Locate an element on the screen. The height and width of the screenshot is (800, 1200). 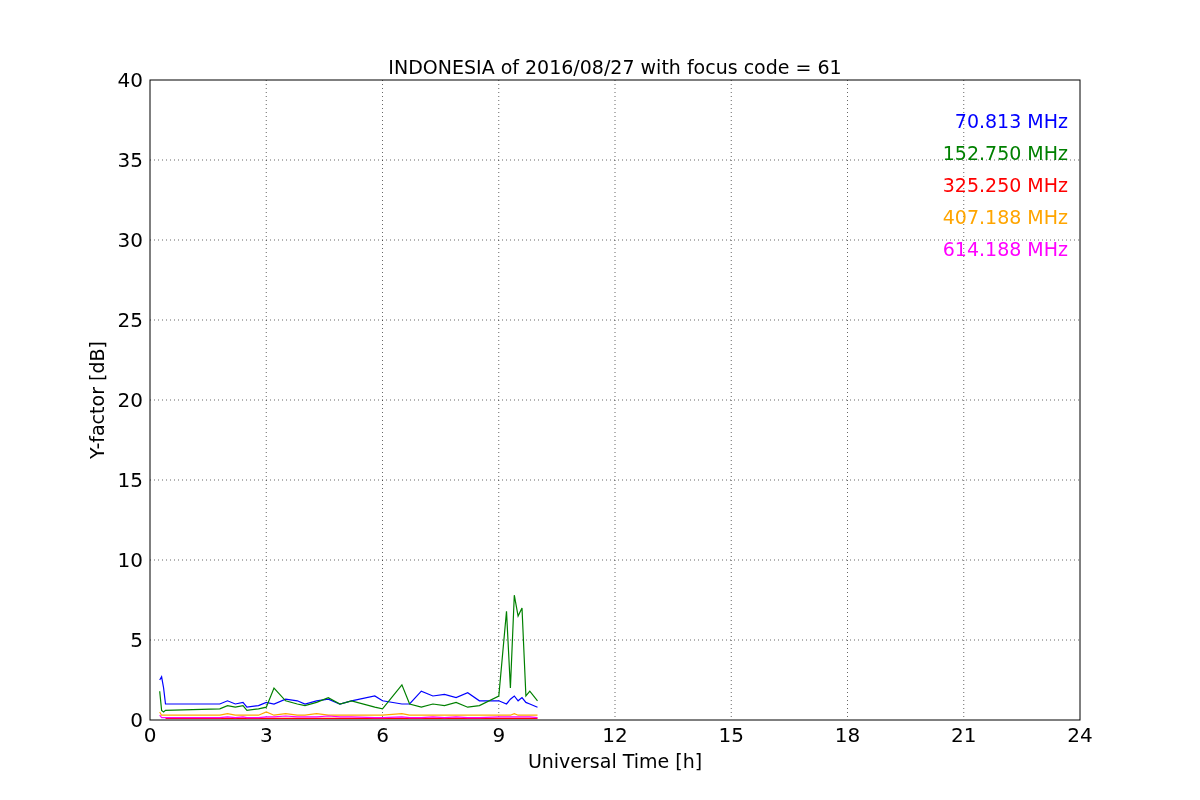
y-axis-label: Y-factor [dB] is located at coordinates (97, 400).